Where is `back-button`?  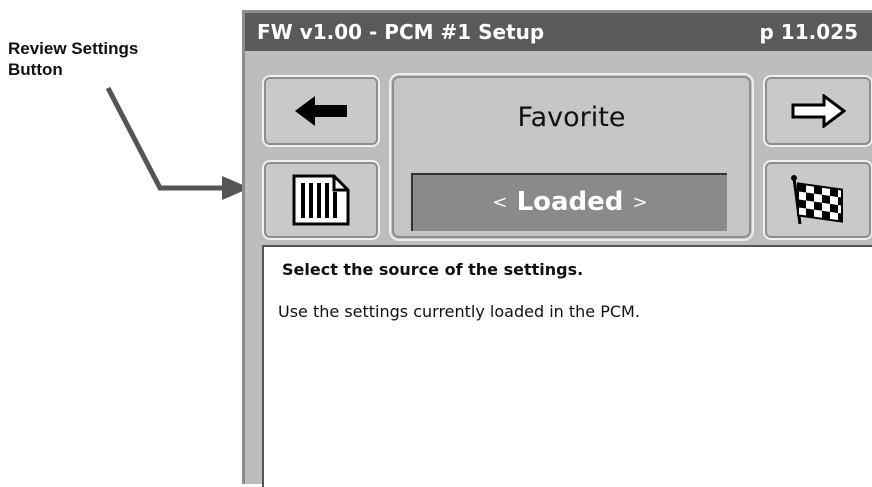
back-button is located at coordinates (321, 111).